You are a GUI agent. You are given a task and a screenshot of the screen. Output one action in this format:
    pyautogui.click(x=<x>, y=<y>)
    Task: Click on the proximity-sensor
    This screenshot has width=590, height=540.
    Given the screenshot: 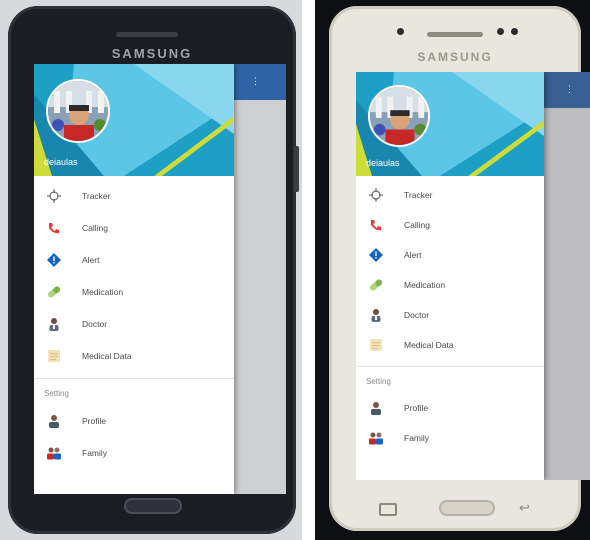 What is the action you would take?
    pyautogui.click(x=400, y=31)
    